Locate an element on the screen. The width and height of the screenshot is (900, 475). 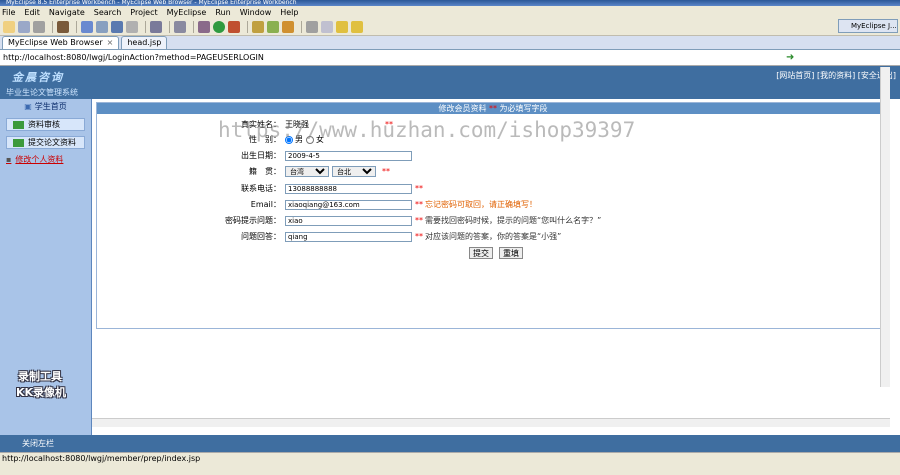
print-icon is located at coordinates (39, 26).